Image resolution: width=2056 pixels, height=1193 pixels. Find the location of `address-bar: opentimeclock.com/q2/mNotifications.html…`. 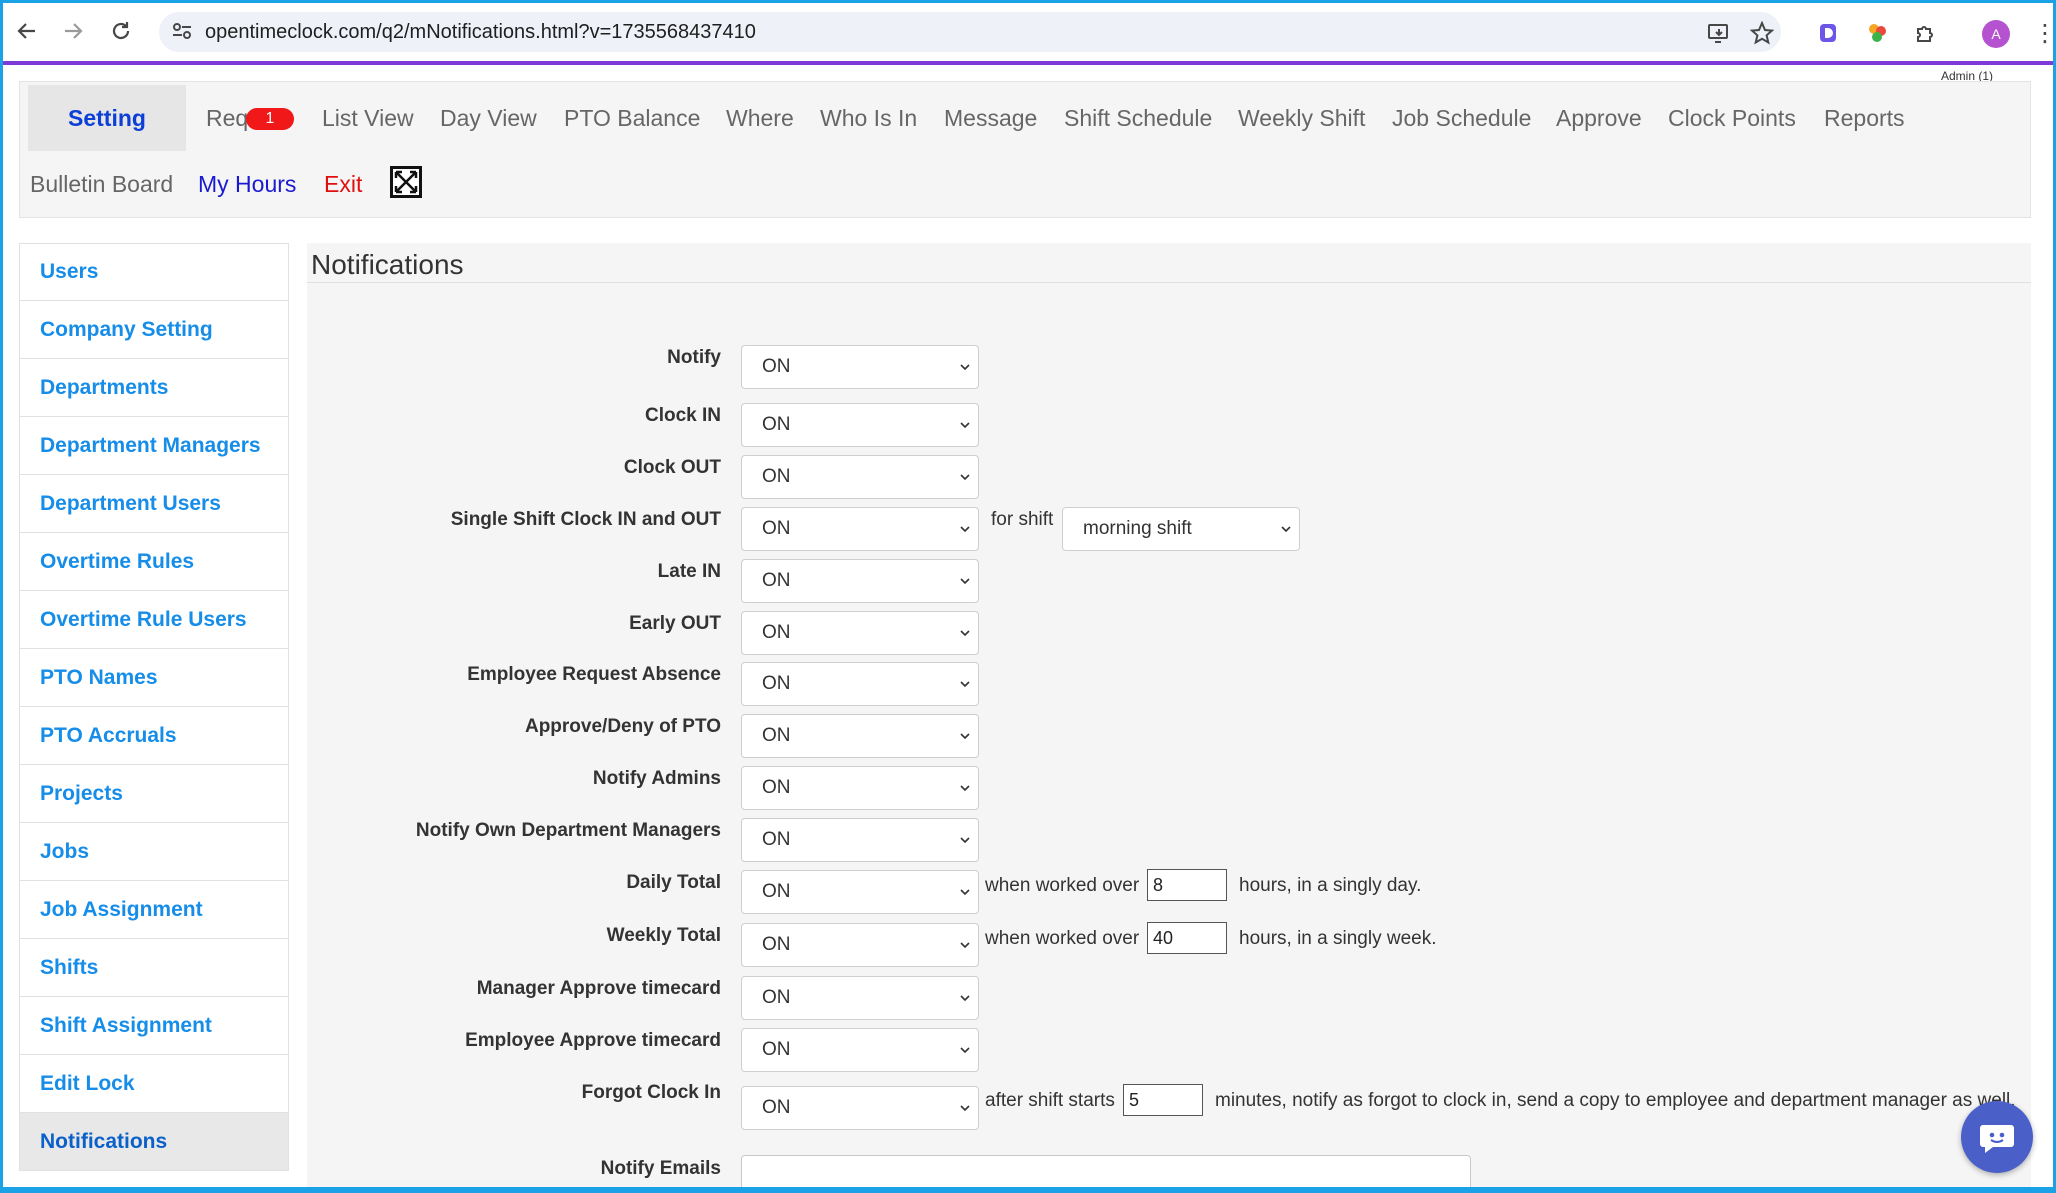

address-bar: opentimeclock.com/q2/mNotifications.html… is located at coordinates (970, 32).